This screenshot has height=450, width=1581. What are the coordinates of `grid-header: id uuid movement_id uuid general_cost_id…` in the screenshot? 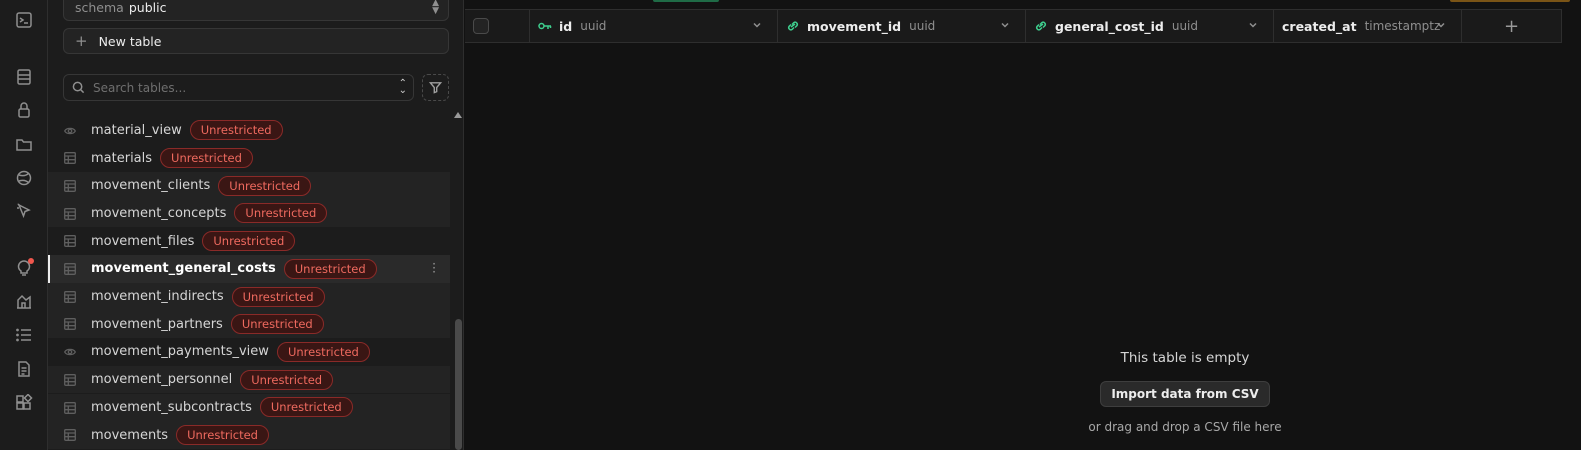 It's located at (1013, 26).